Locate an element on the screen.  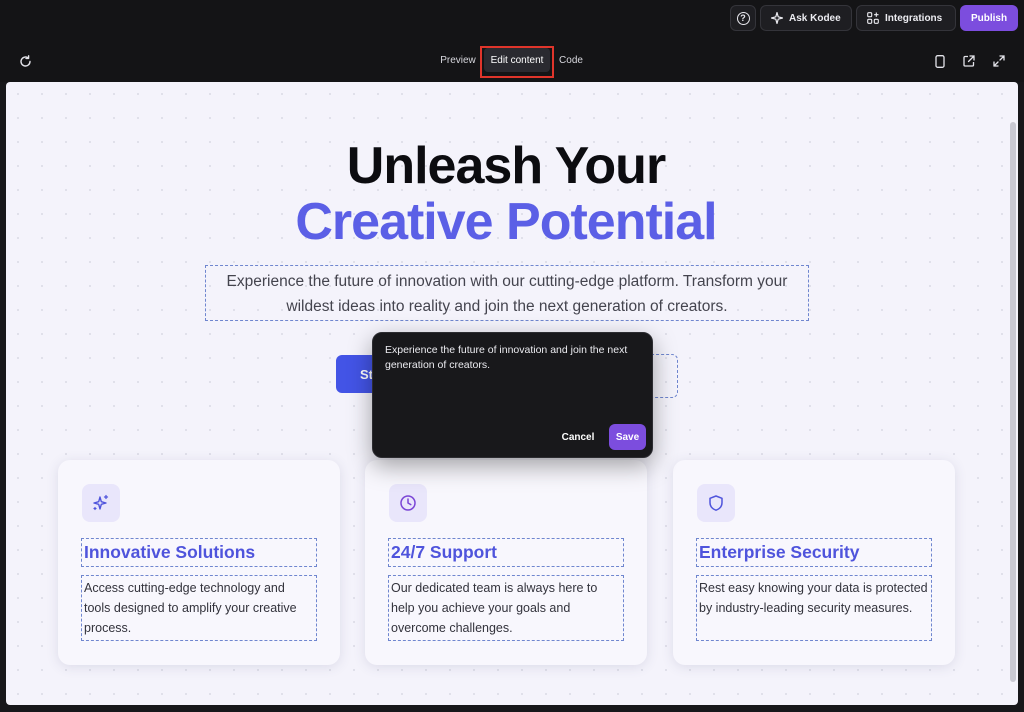
integrations-label: Integrations is located at coordinates (914, 18).